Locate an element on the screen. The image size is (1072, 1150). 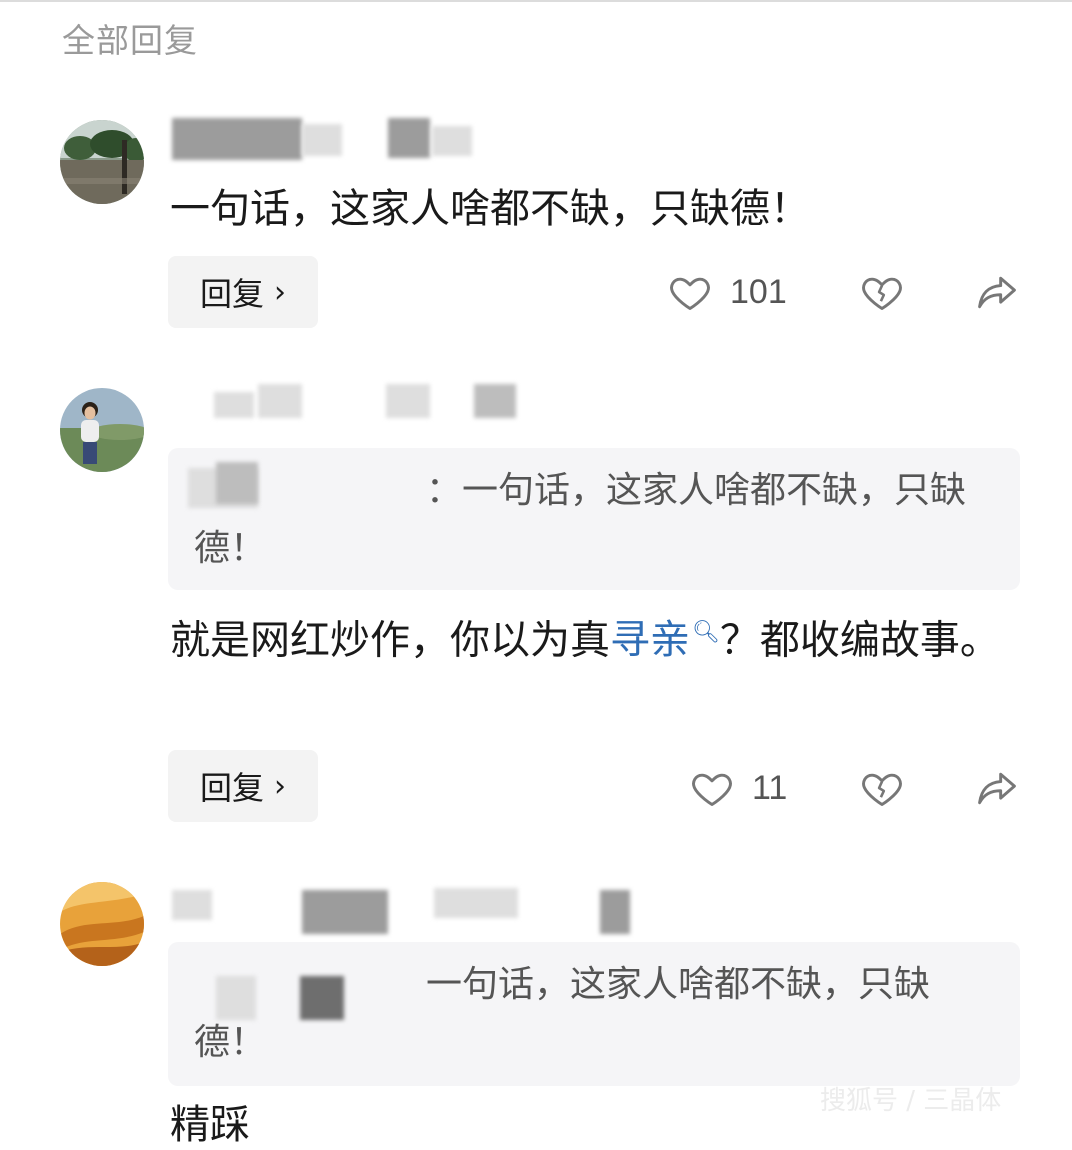
quoted-reply: ：一句话，这家人啥都不缺，只缺德！ is located at coordinates (594, 519).